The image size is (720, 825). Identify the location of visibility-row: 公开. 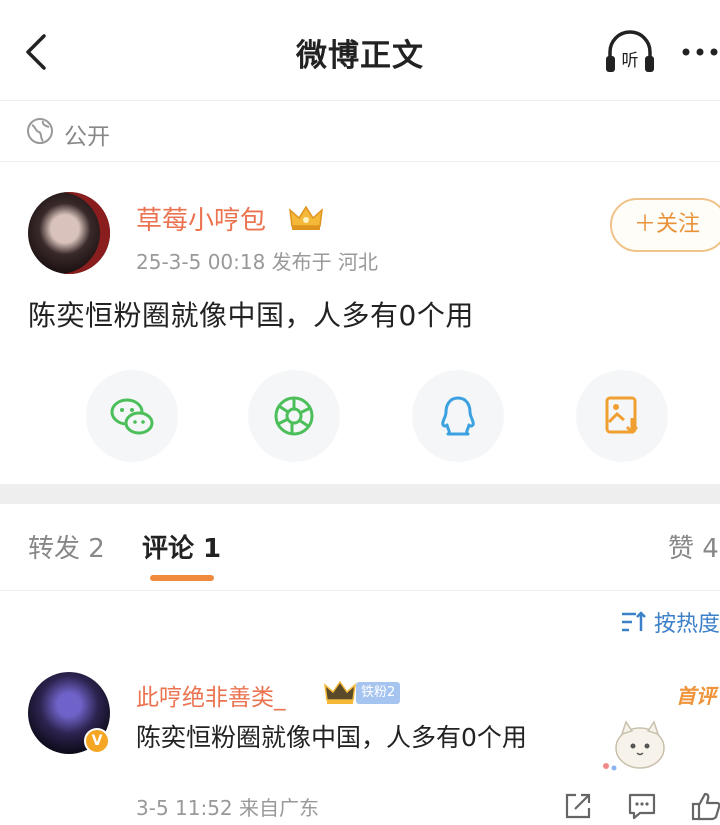
(360, 131).